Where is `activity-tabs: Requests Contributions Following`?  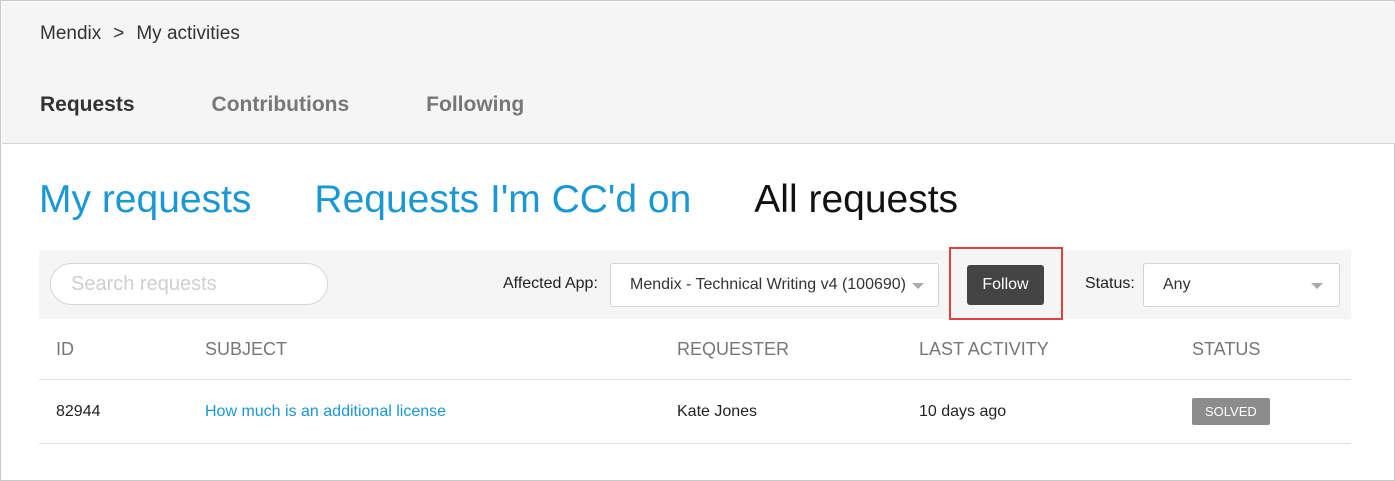 activity-tabs: Requests Contributions Following is located at coordinates (320, 105).